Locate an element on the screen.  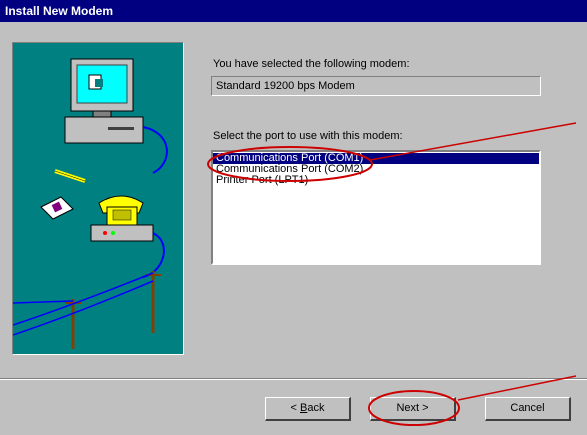
selected-modem-label: You have selected the following modem: is located at coordinates (311, 64).